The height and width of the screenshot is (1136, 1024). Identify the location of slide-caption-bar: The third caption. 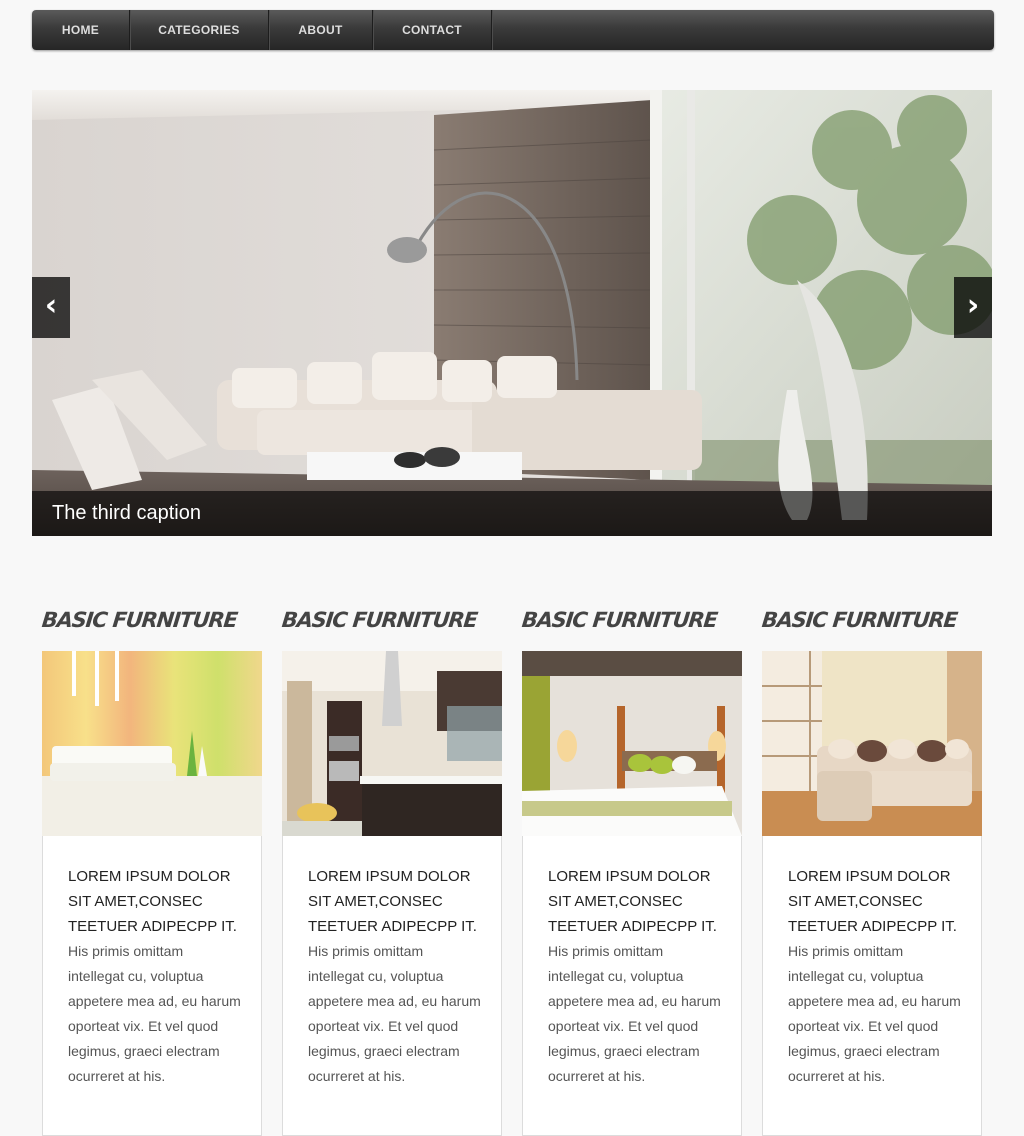
(512, 513).